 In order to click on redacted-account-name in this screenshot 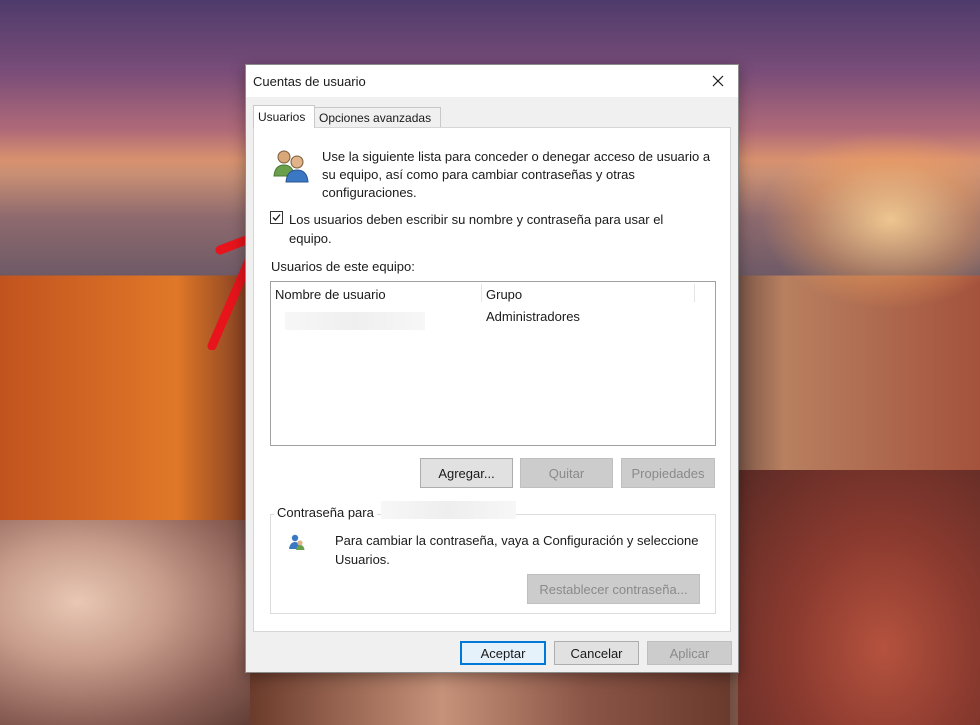, I will do `click(448, 510)`.